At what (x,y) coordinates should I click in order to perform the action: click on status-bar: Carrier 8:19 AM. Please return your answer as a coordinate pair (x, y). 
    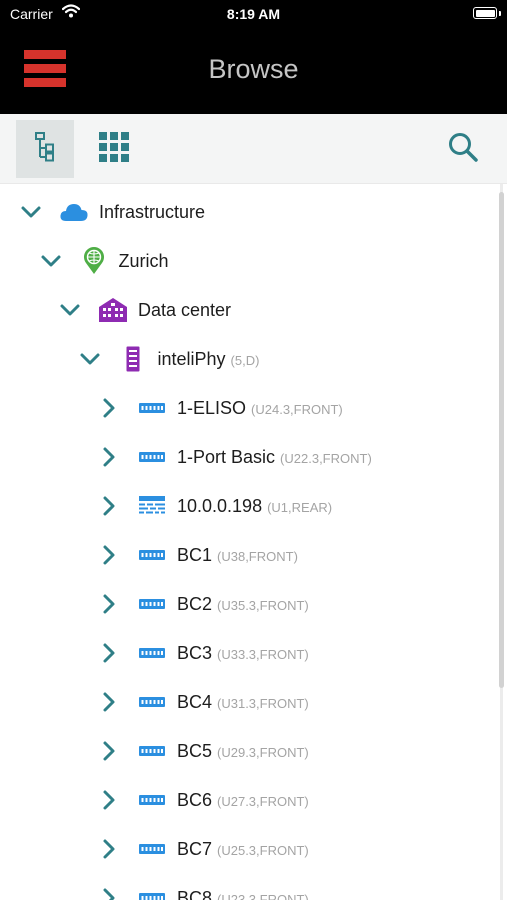
    Looking at the image, I should click on (253, 14).